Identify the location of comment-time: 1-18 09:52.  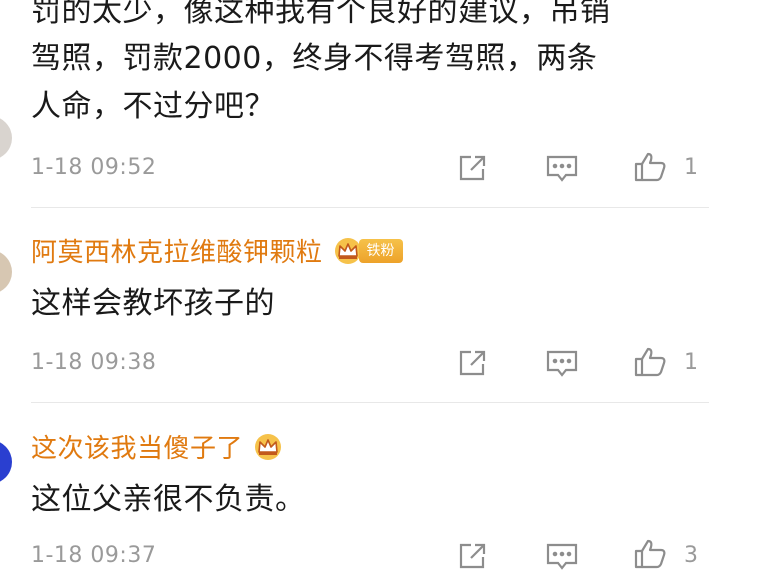
(94, 167).